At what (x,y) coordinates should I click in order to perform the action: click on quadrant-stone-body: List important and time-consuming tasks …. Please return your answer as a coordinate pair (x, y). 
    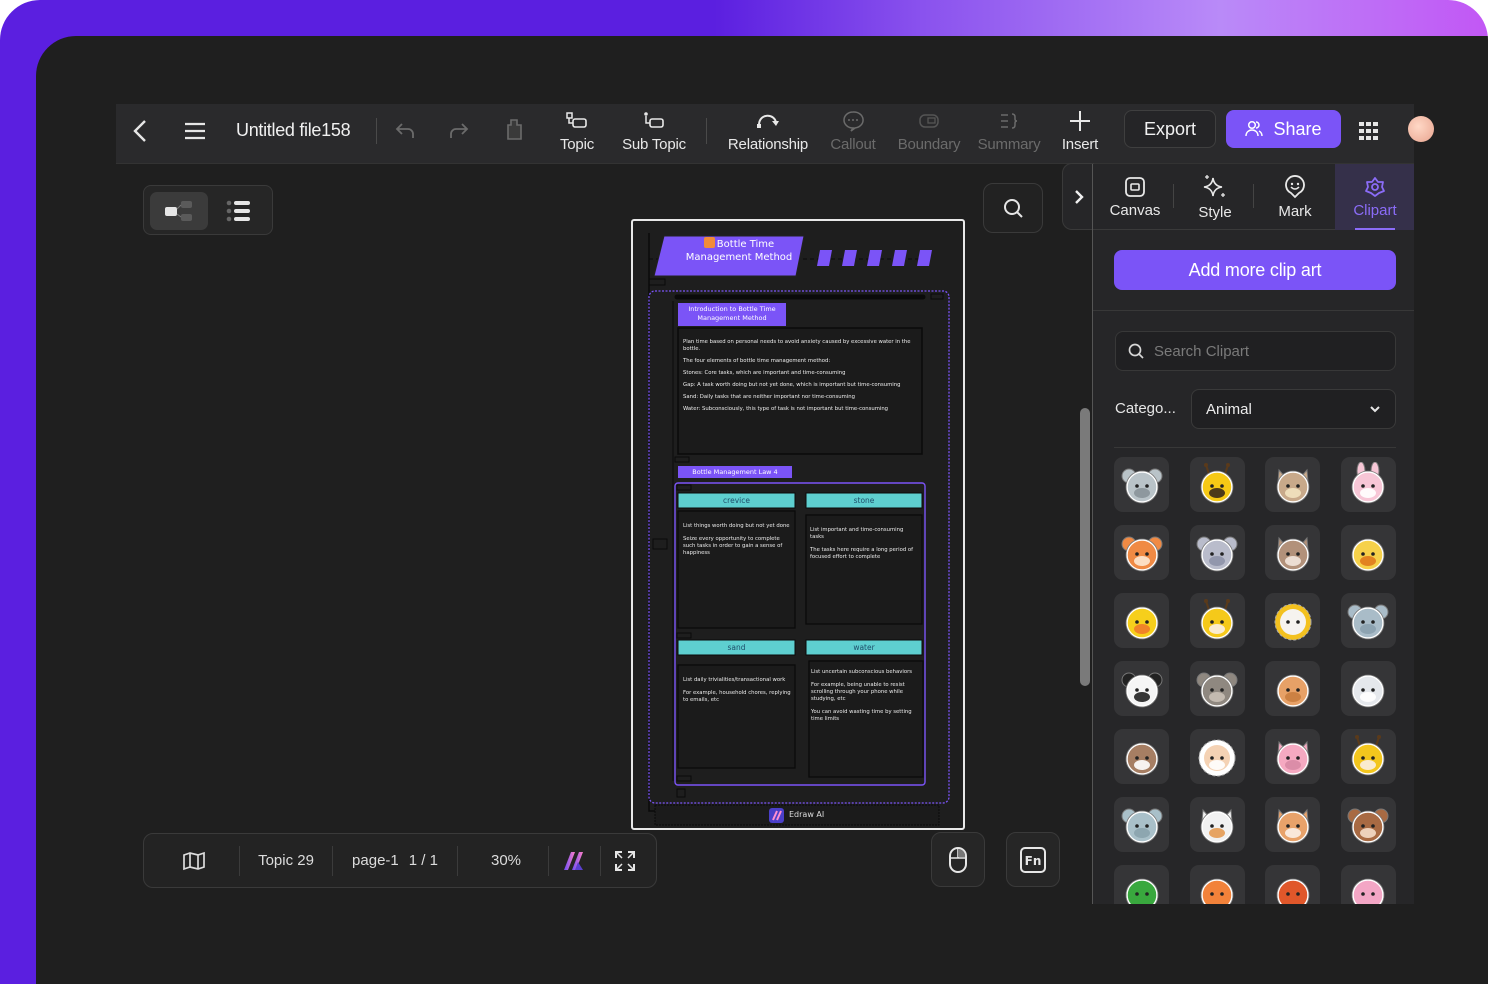
    Looking at the image, I should click on (864, 544).